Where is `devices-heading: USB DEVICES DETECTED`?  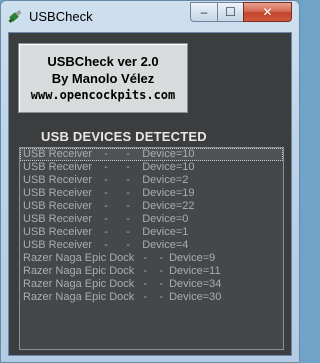 devices-heading: USB DEVICES DETECTED is located at coordinates (124, 136).